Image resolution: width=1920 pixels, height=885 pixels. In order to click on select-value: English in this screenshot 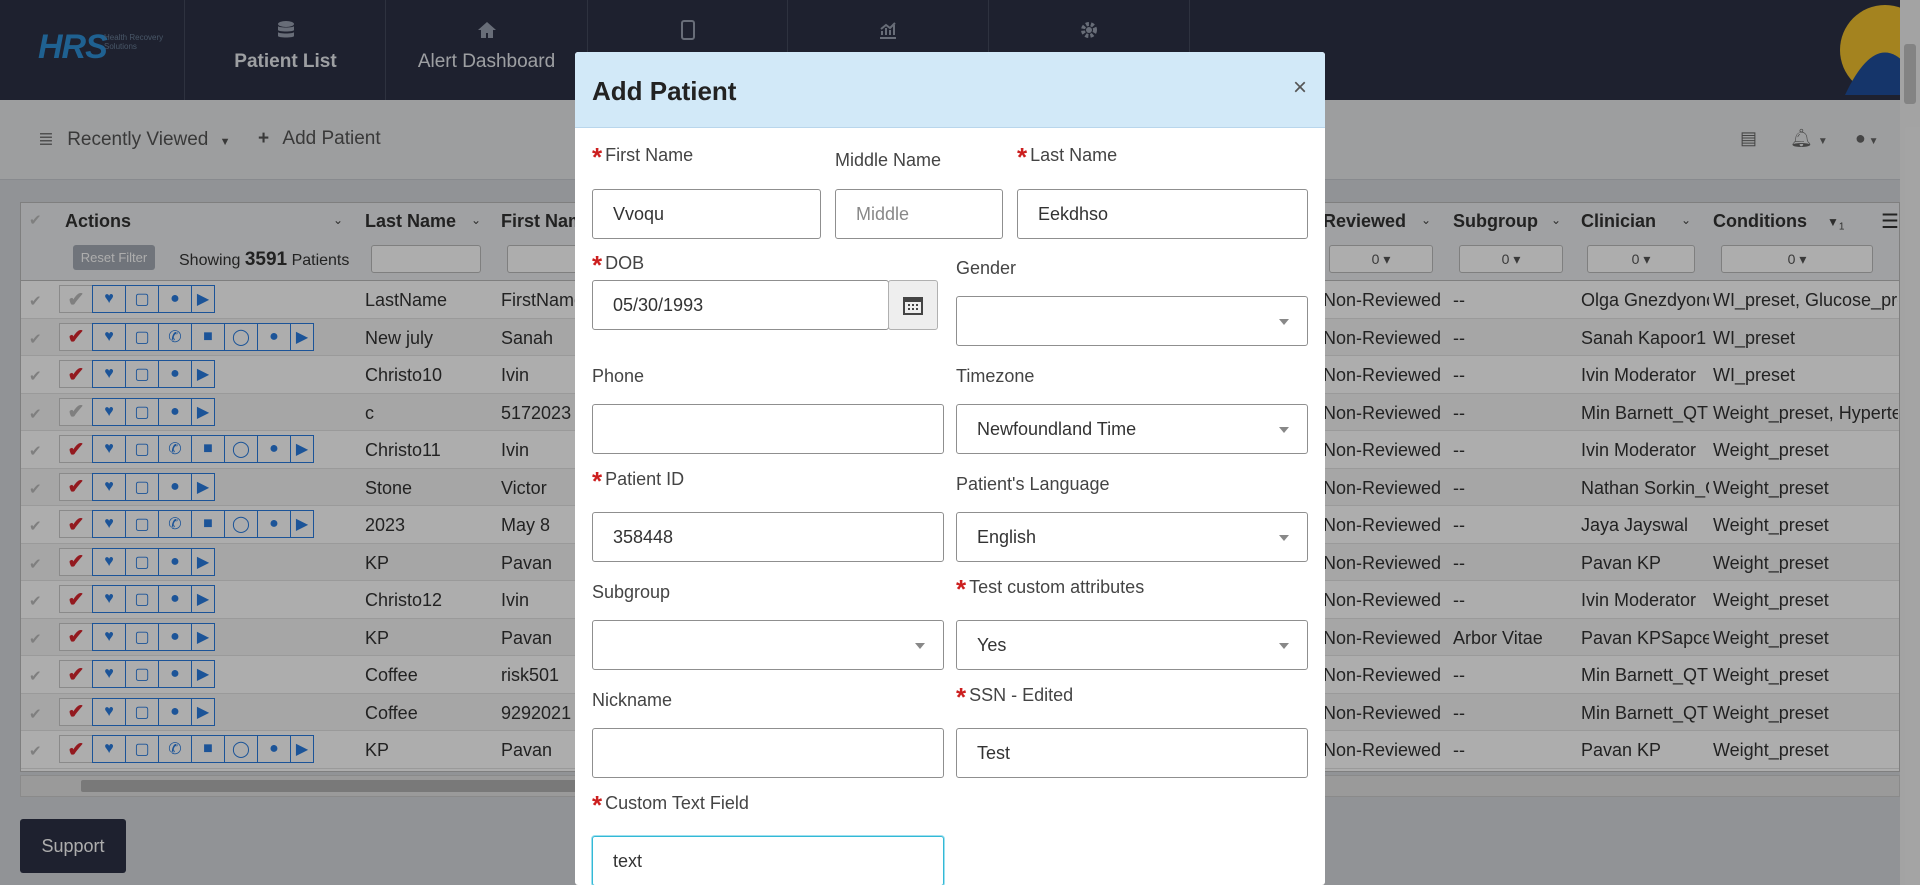, I will do `click(1007, 537)`.